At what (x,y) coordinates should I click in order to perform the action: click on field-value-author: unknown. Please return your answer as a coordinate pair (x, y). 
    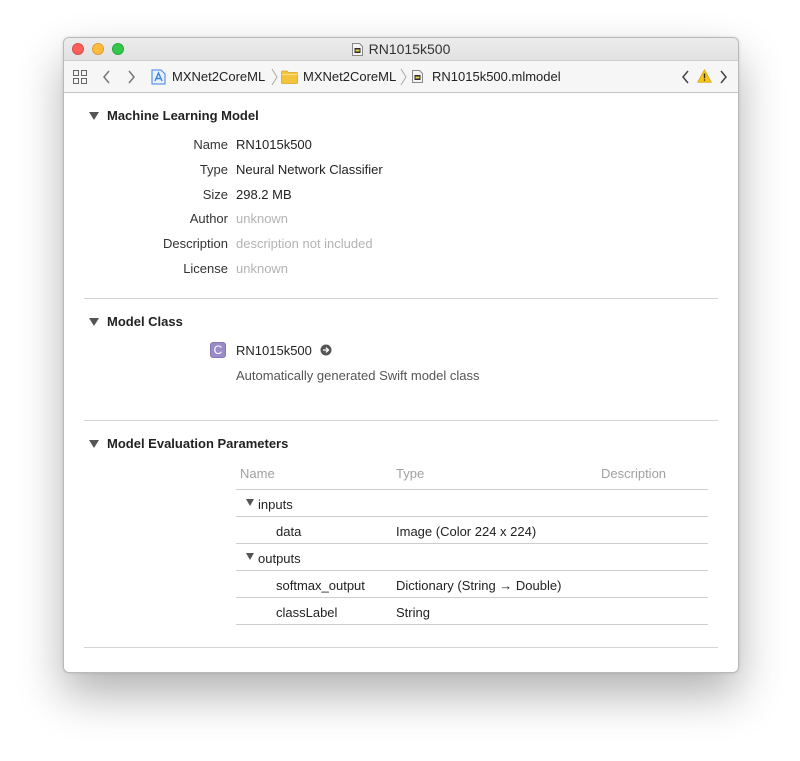
    Looking at the image, I should click on (262, 218).